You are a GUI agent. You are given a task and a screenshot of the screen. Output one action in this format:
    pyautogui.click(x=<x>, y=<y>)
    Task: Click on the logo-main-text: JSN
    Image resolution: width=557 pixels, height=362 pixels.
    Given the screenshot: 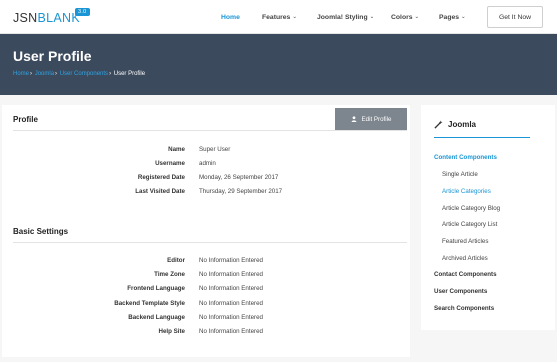 What is the action you would take?
    pyautogui.click(x=25, y=18)
    